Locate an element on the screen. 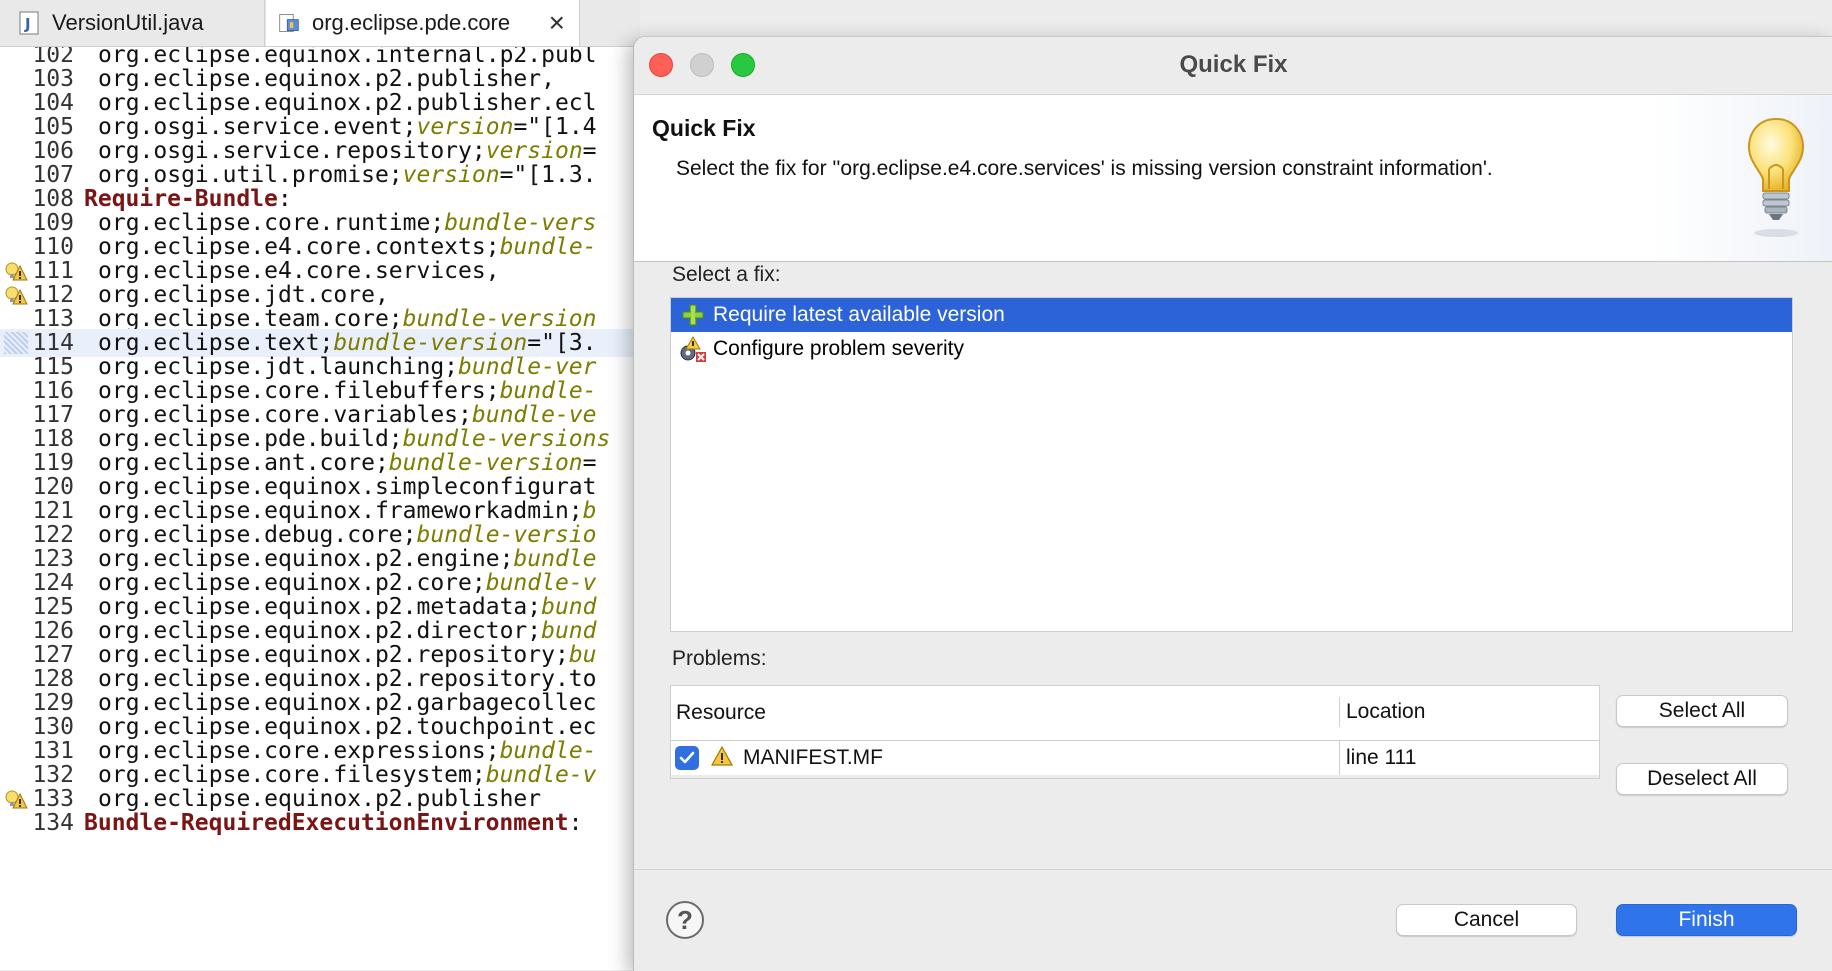  fix-label: Require latest available version is located at coordinates (859, 314).